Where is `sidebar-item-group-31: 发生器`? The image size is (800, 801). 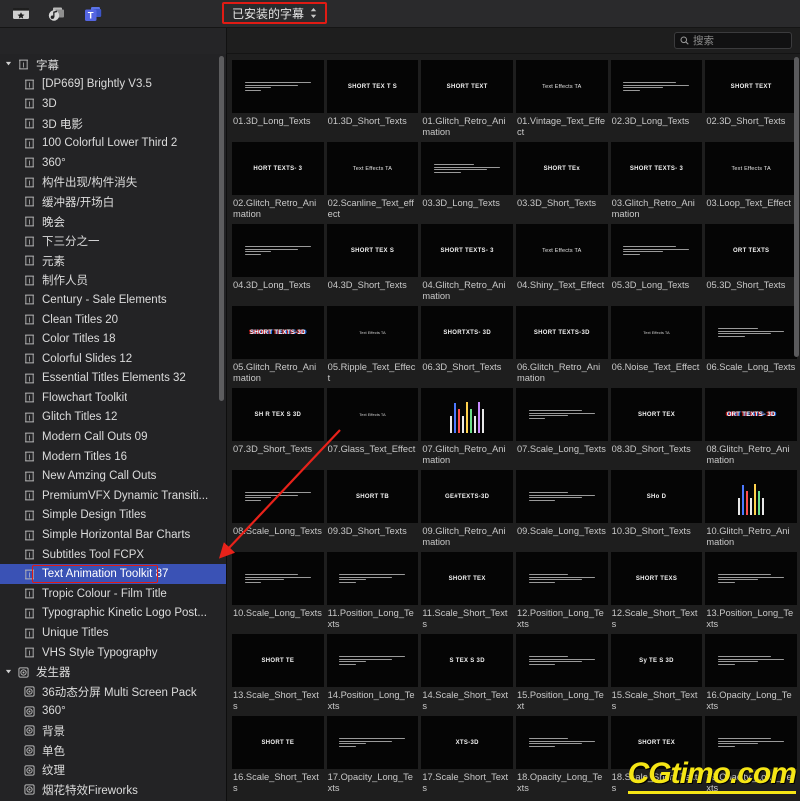
sidebar-item-group-31: 发生器 is located at coordinates (113, 672).